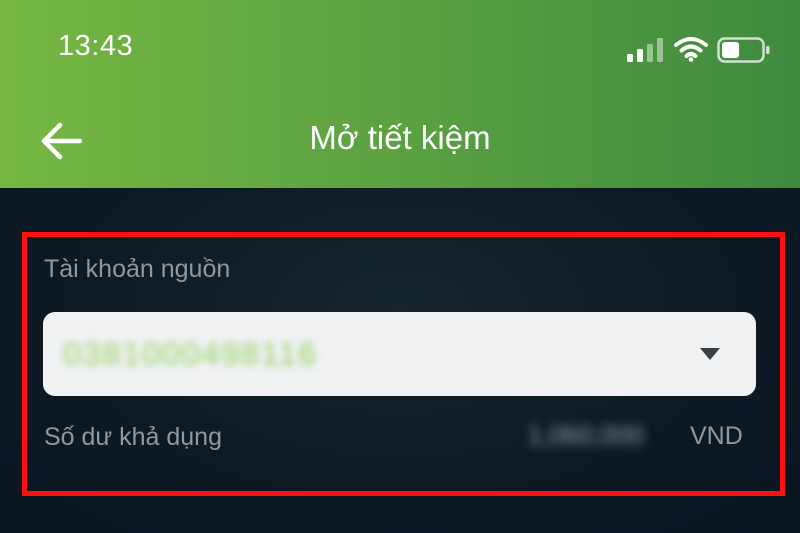 The image size is (800, 533). I want to click on cellular-signal-icon, so click(645, 50).